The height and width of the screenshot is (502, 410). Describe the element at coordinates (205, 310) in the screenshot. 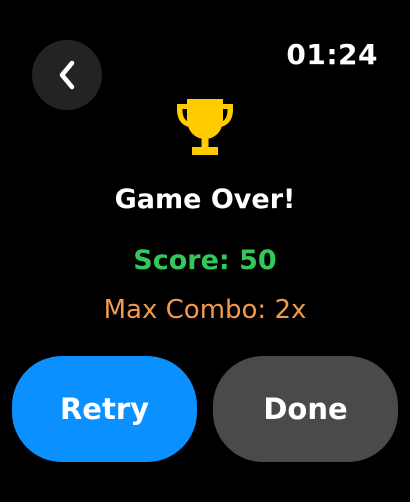

I see `max-combo-text: Max Combo: 2x` at that location.